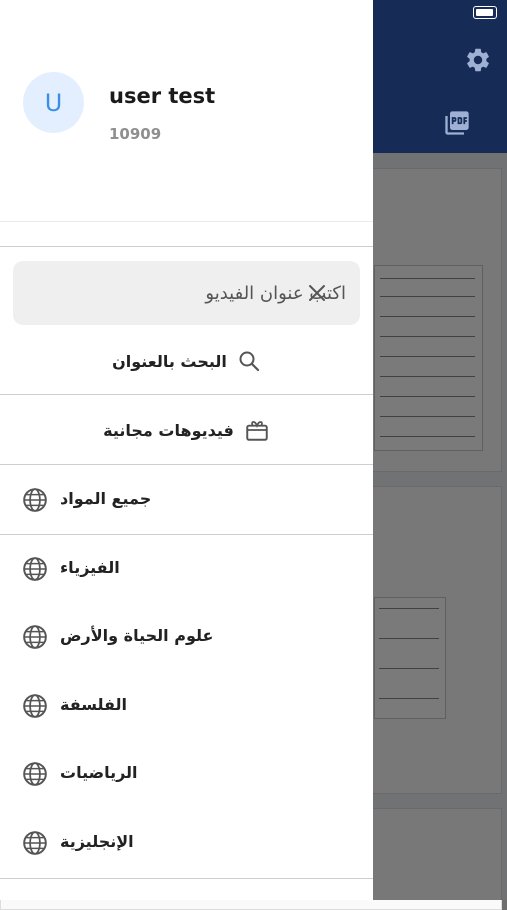 The width and height of the screenshot is (507, 910). What do you see at coordinates (186, 706) in the screenshot?
I see `menu-item-subject: الفلسفة` at bounding box center [186, 706].